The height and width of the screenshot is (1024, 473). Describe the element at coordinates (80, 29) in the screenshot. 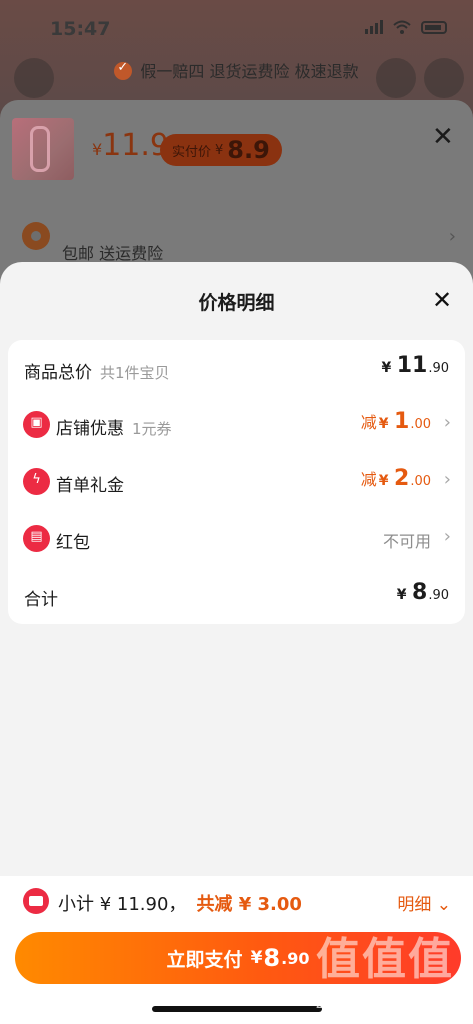

I see `status-time: 15:47` at that location.